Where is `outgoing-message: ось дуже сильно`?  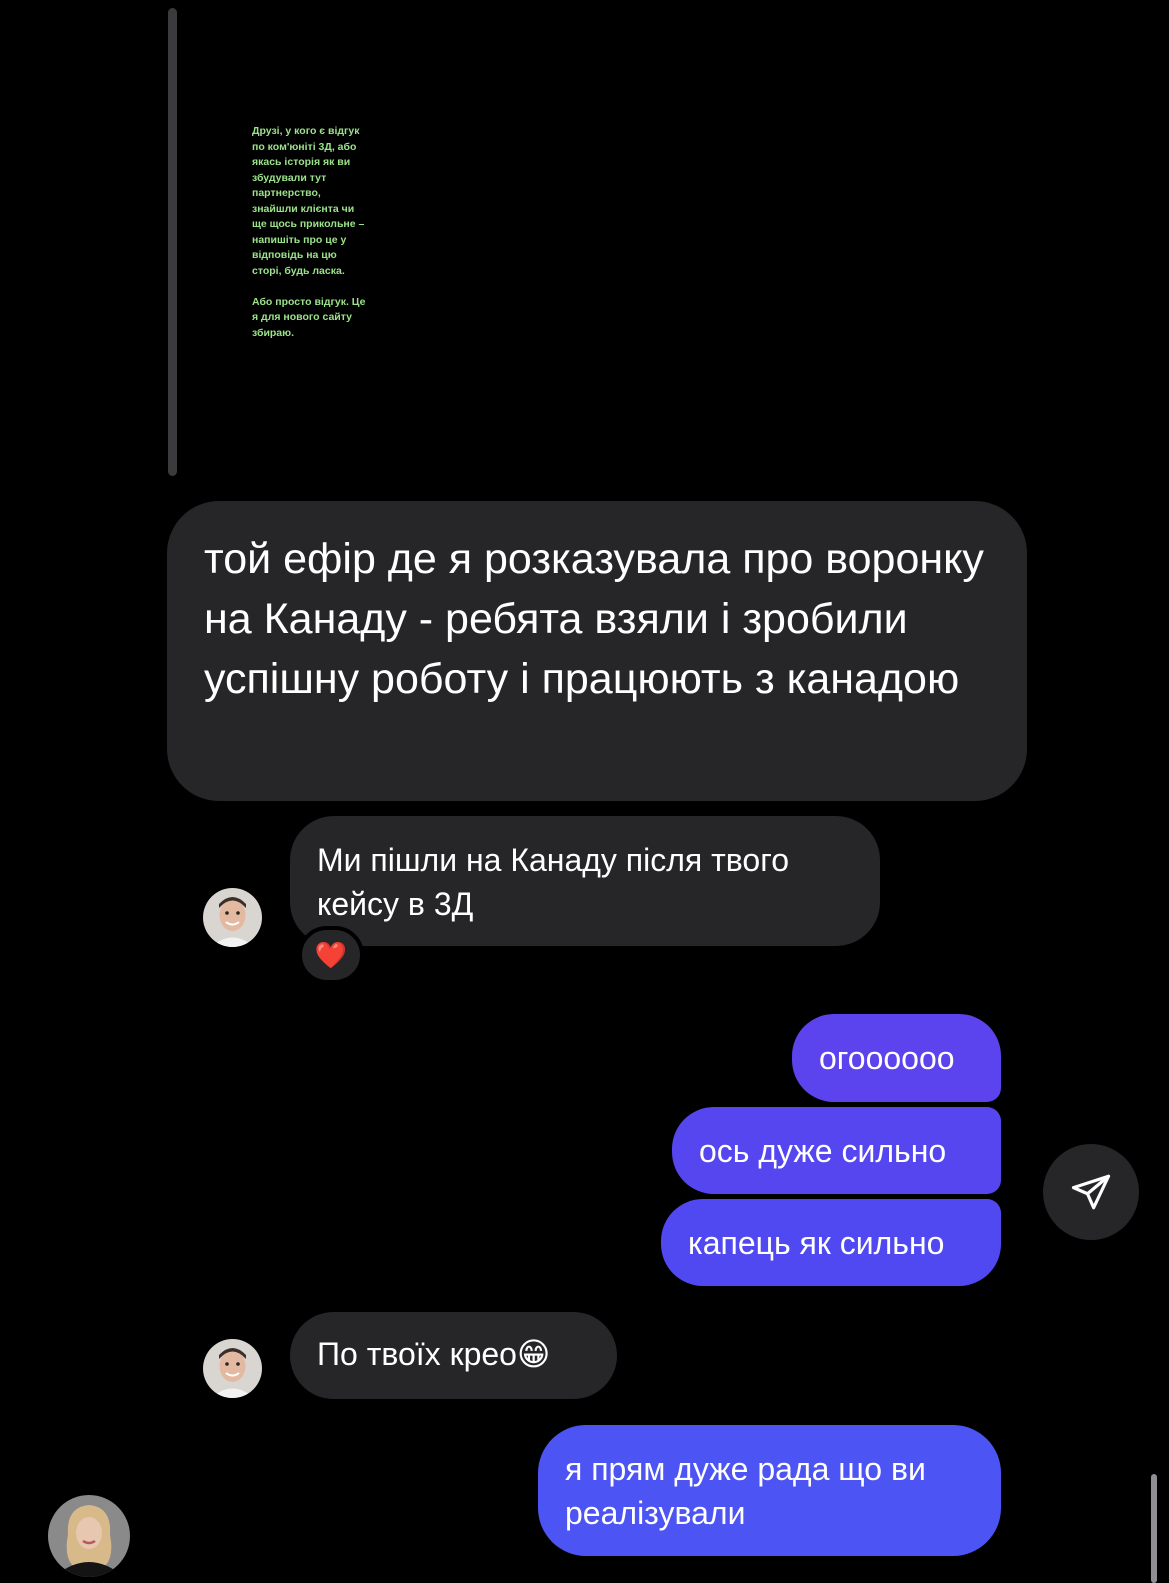 outgoing-message: ось дуже сильно is located at coordinates (836, 1150).